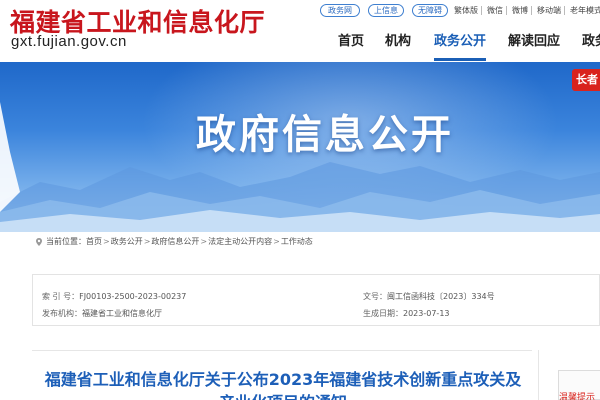 This screenshot has width=600, height=400. What do you see at coordinates (300, 42) in the screenshot?
I see `main-nav: 首页 机构 政务公开 解读回应 政务` at bounding box center [300, 42].